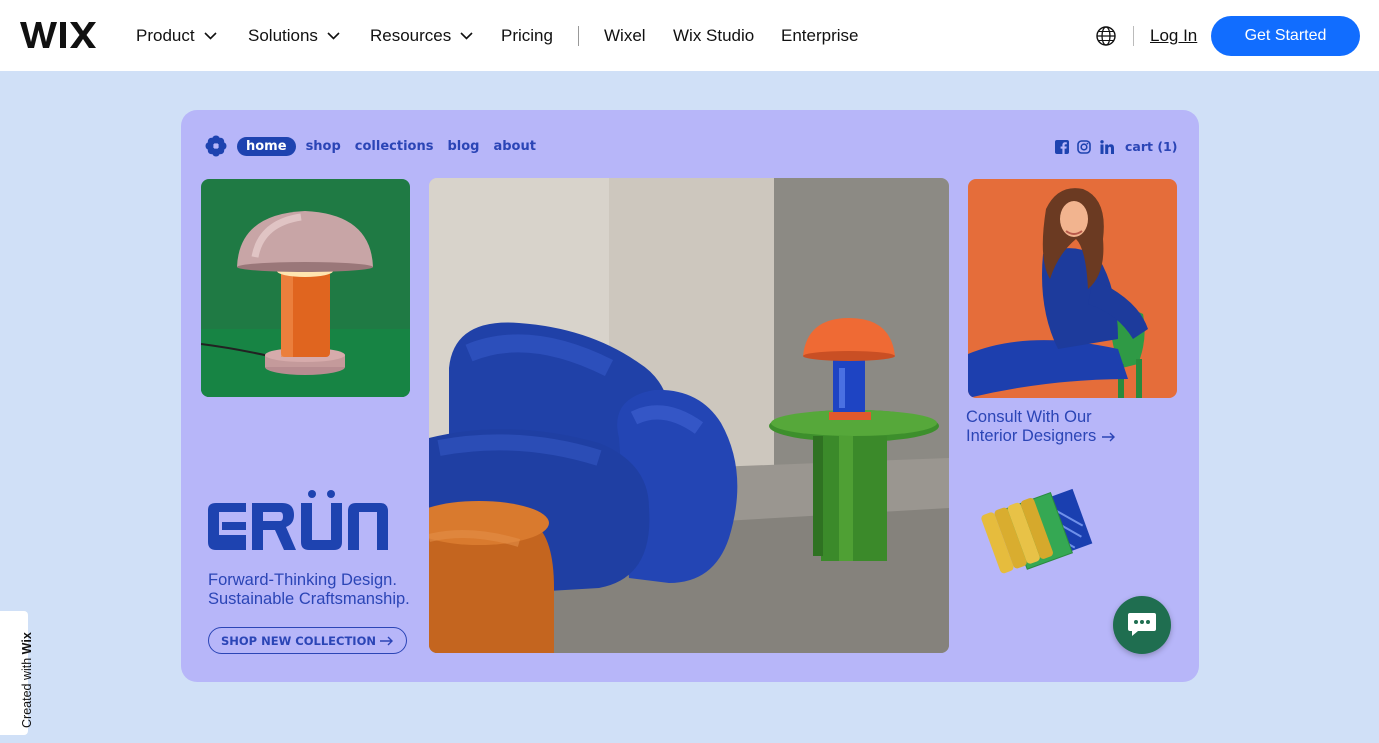  I want to click on nav-wix-studio: Wix Studio, so click(713, 36).